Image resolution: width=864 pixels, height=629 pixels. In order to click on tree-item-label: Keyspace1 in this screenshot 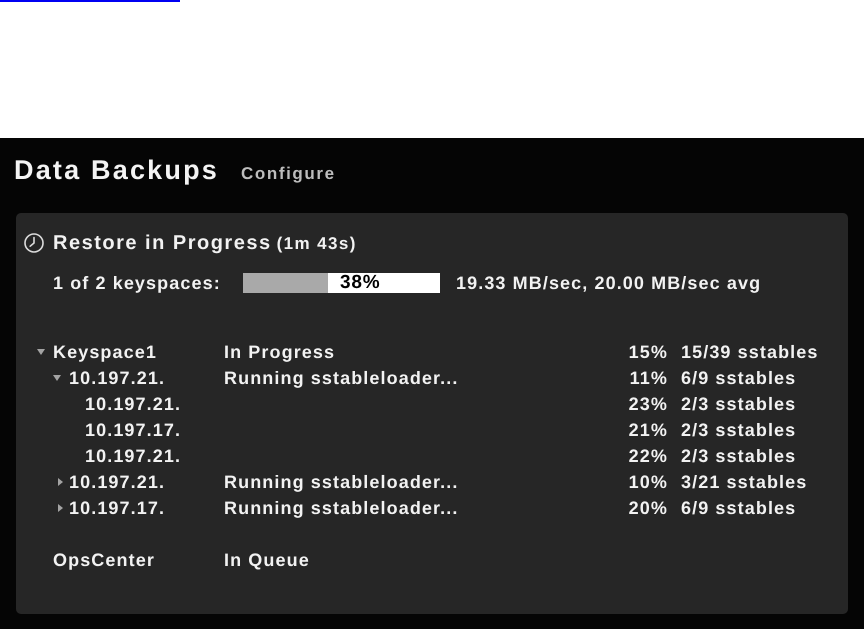, I will do `click(105, 352)`.